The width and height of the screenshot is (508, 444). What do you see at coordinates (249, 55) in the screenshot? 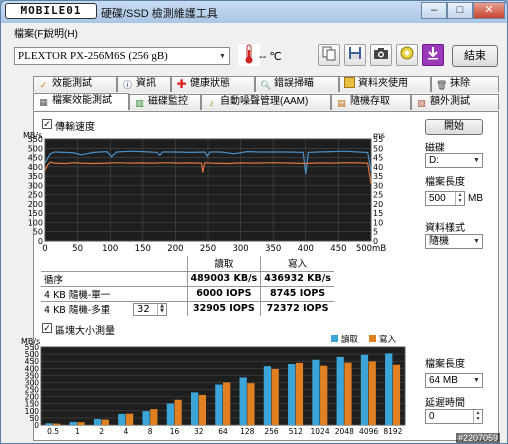
I see `thermometer-icon` at bounding box center [249, 55].